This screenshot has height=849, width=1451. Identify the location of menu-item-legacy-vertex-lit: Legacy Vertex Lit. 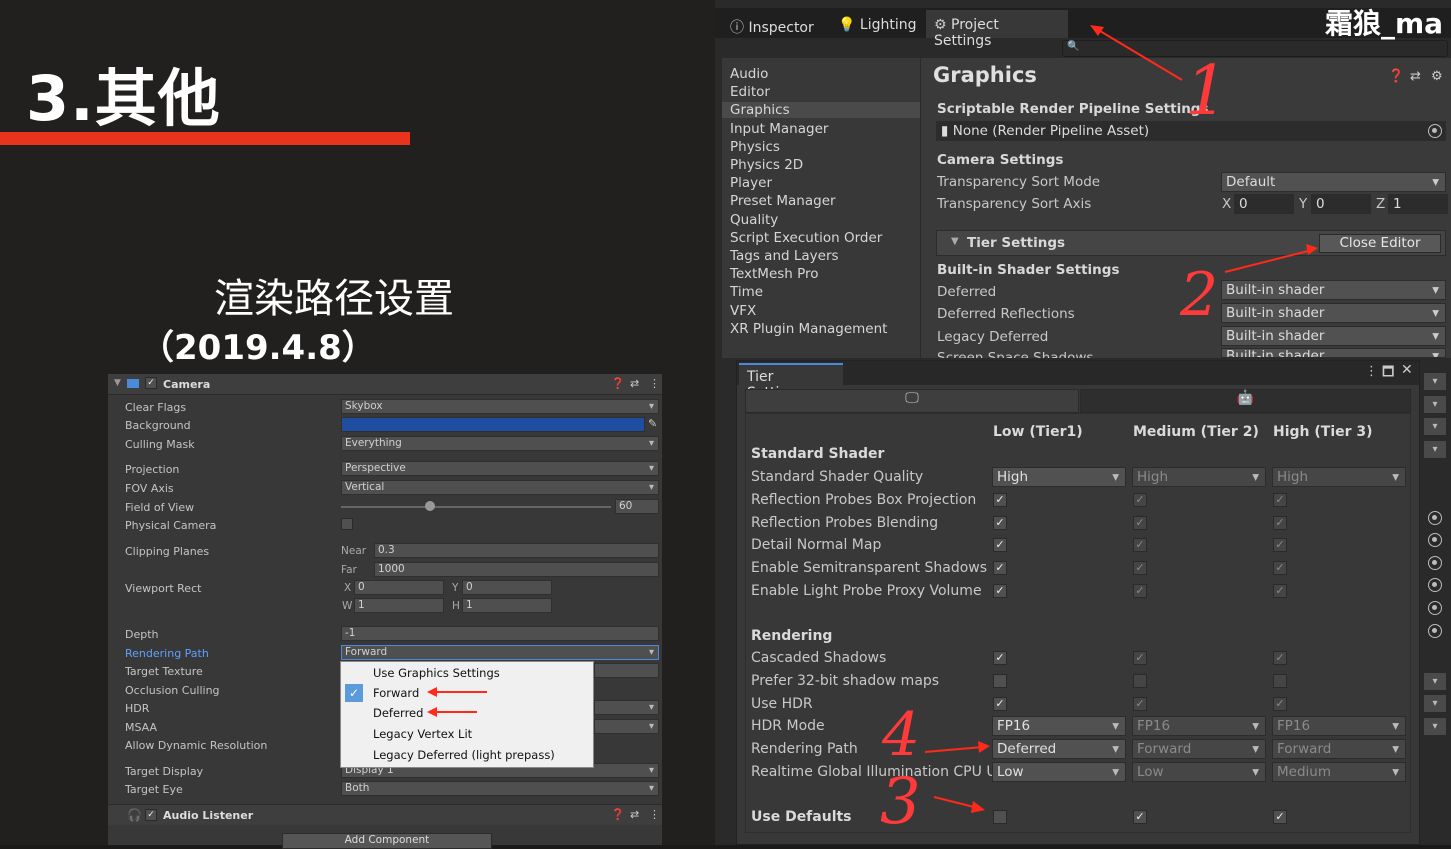
(422, 734).